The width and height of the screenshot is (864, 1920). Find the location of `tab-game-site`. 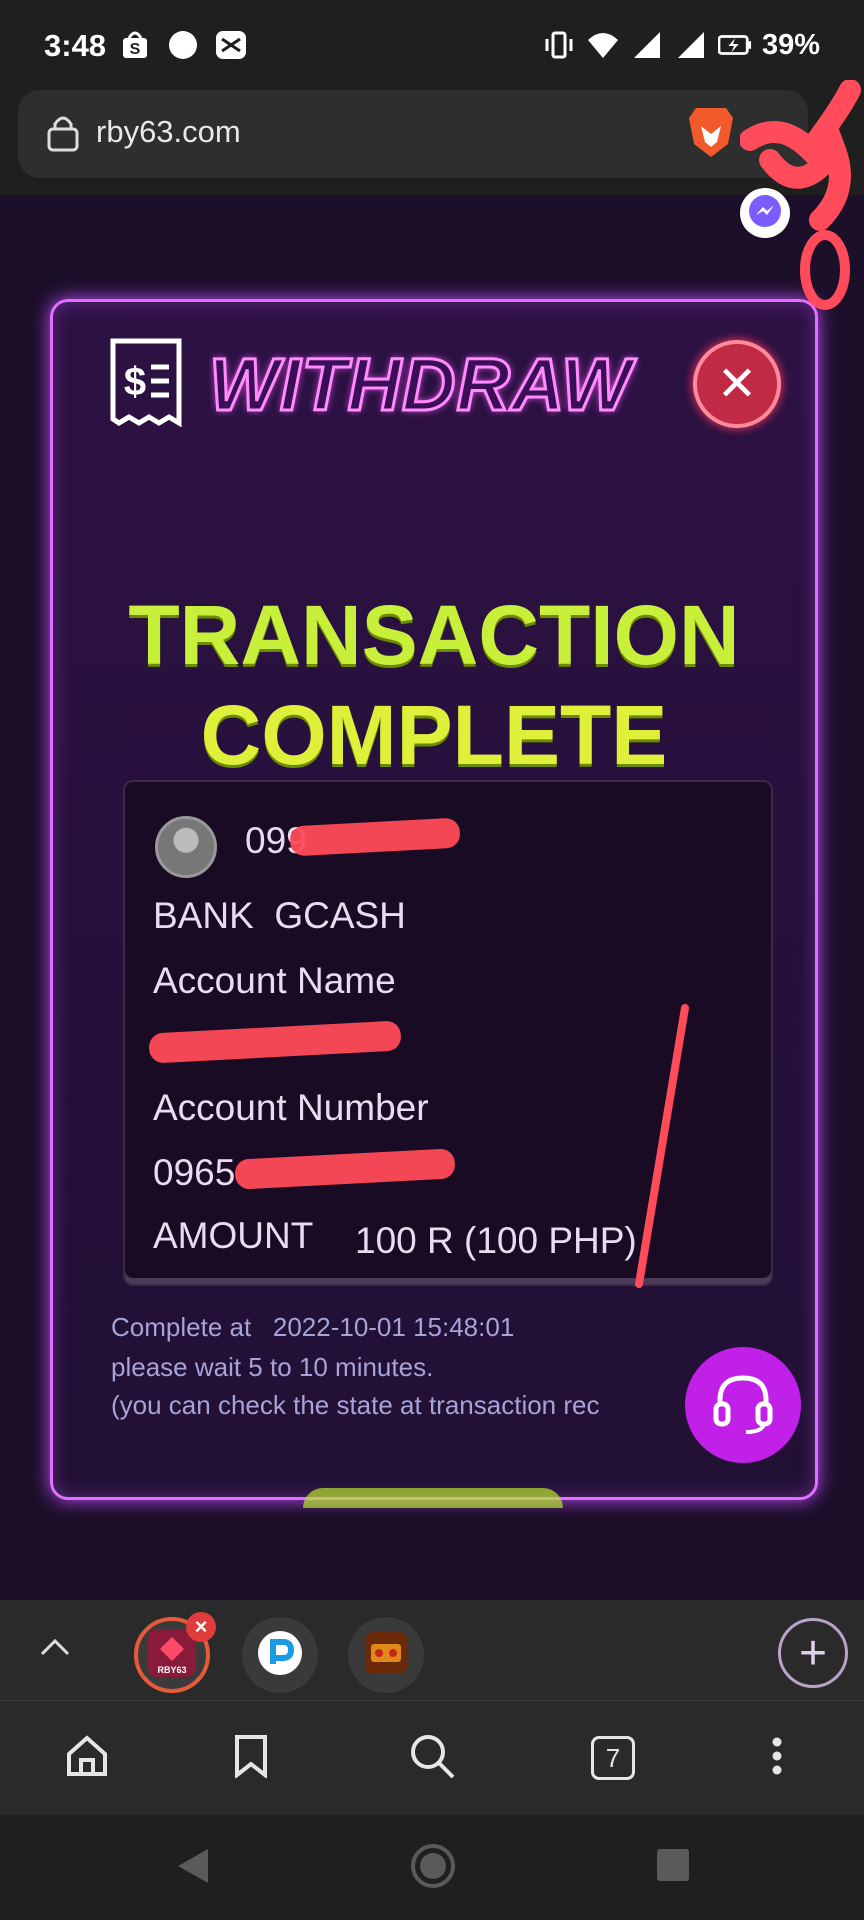

tab-game-site is located at coordinates (386, 1655).